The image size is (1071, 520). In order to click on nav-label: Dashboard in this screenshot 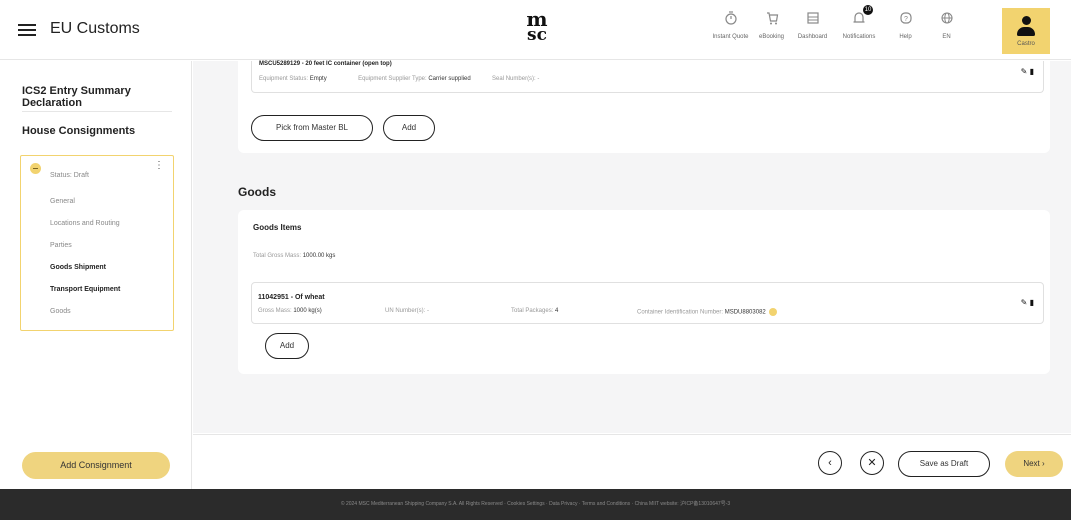, I will do `click(812, 37)`.